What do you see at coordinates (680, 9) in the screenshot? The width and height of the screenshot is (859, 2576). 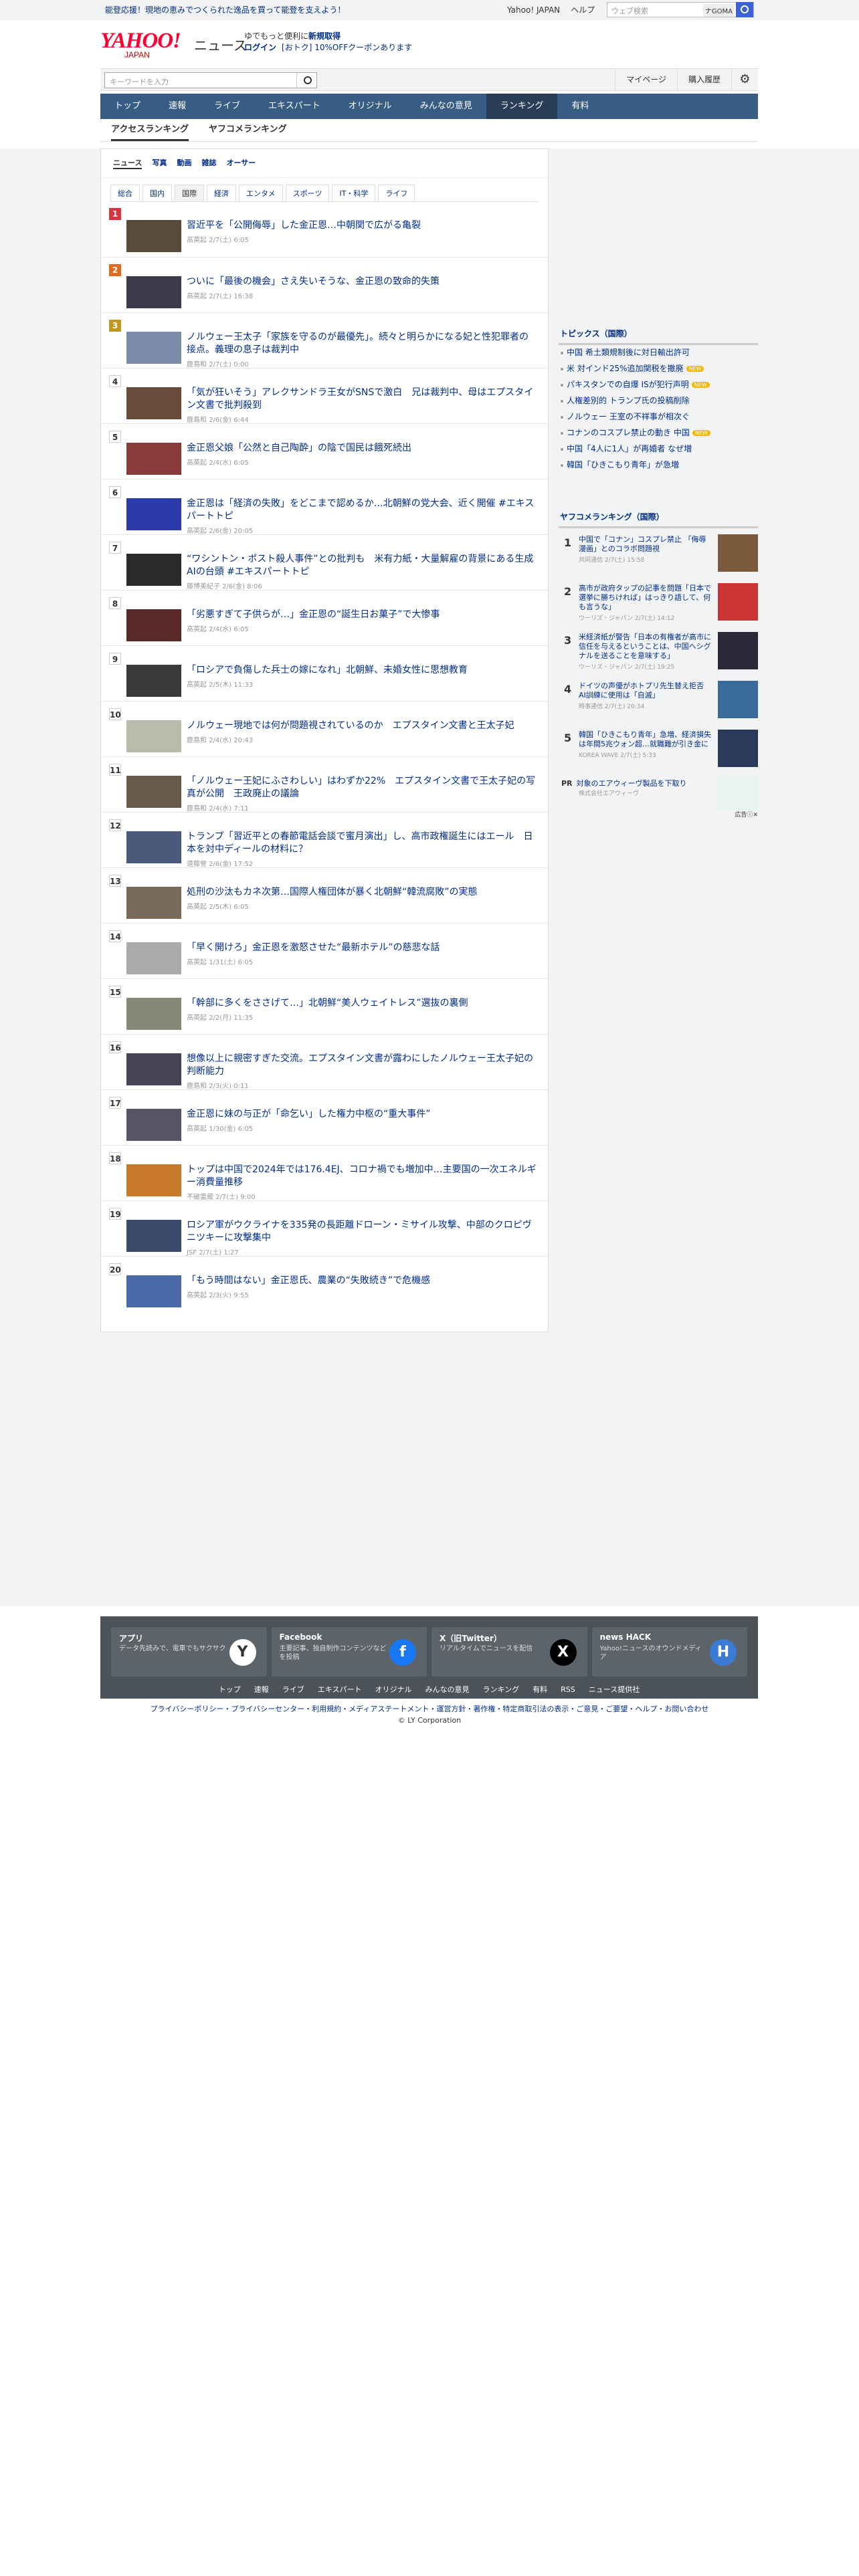 I see `web-search-input: ウェブ検索 ナGOMA` at bounding box center [680, 9].